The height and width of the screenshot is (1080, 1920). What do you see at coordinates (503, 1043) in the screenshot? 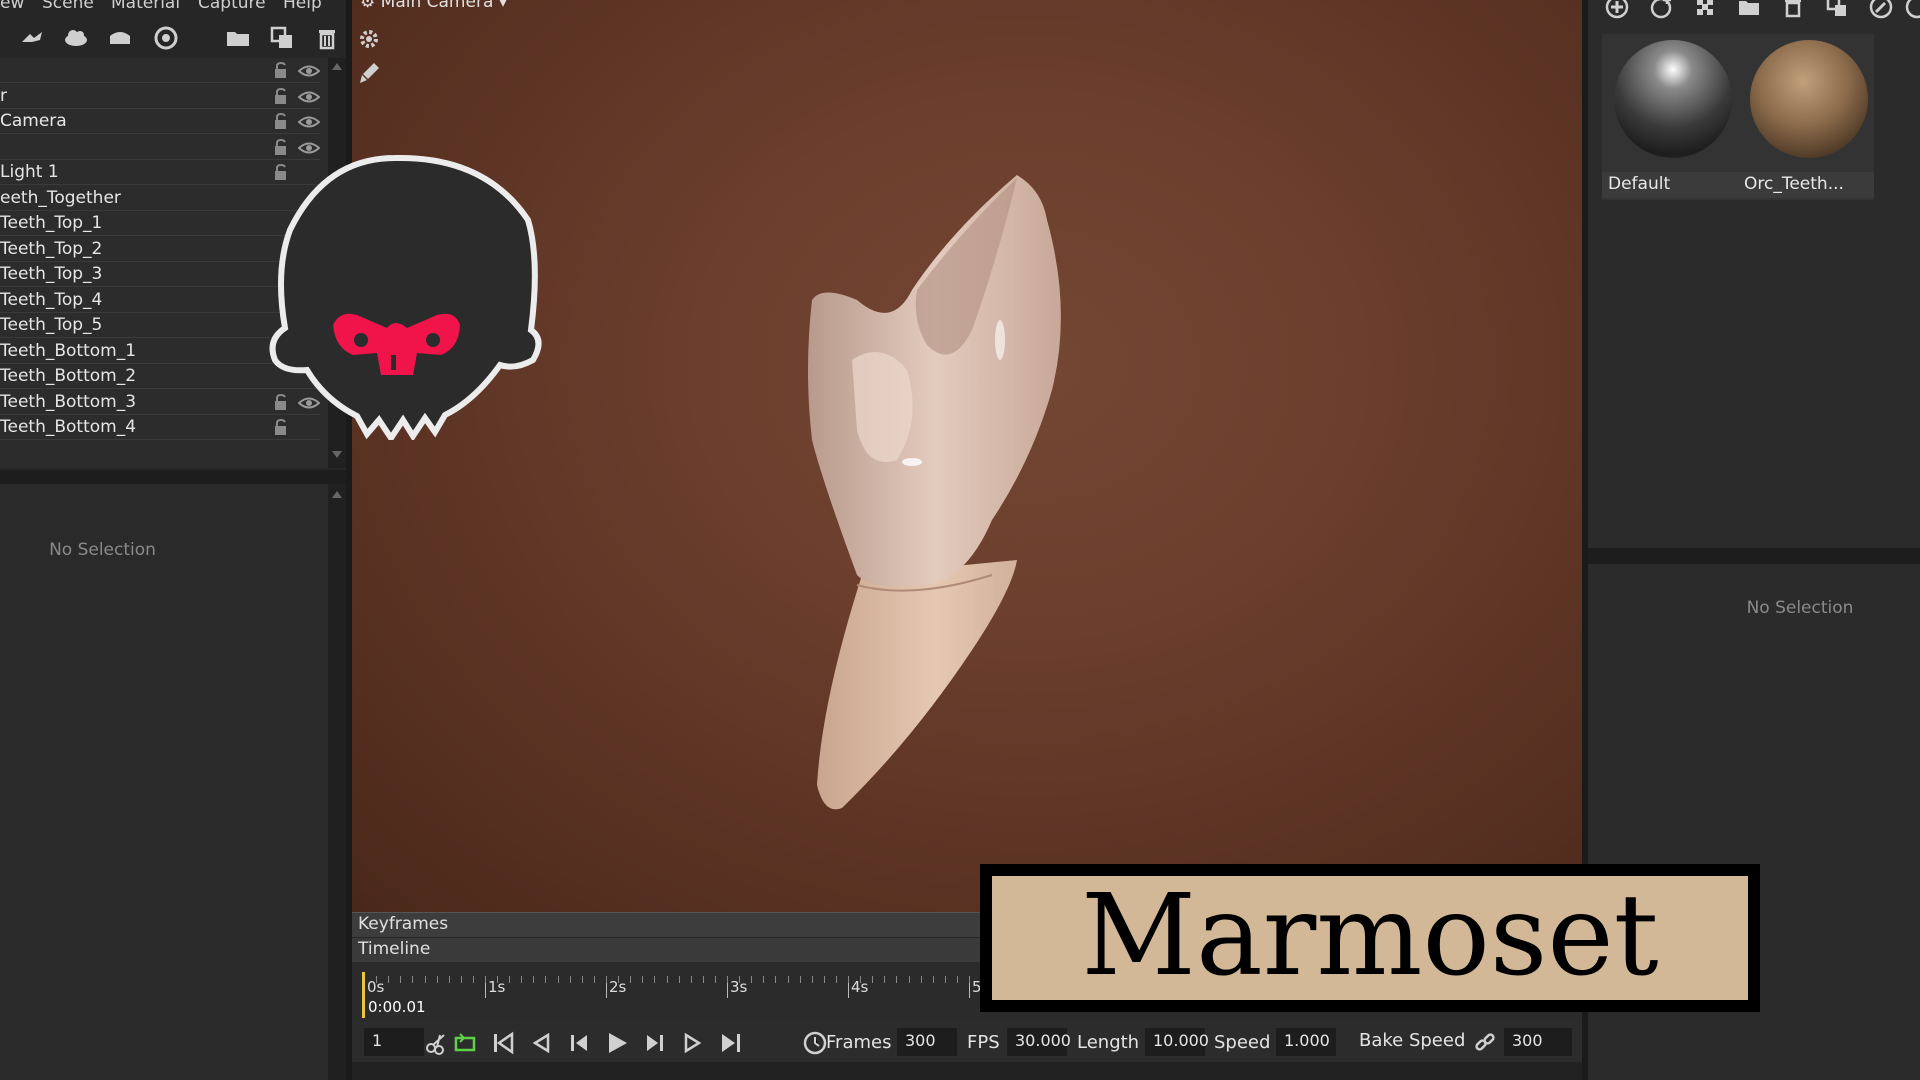
I see `skip-start-icon` at bounding box center [503, 1043].